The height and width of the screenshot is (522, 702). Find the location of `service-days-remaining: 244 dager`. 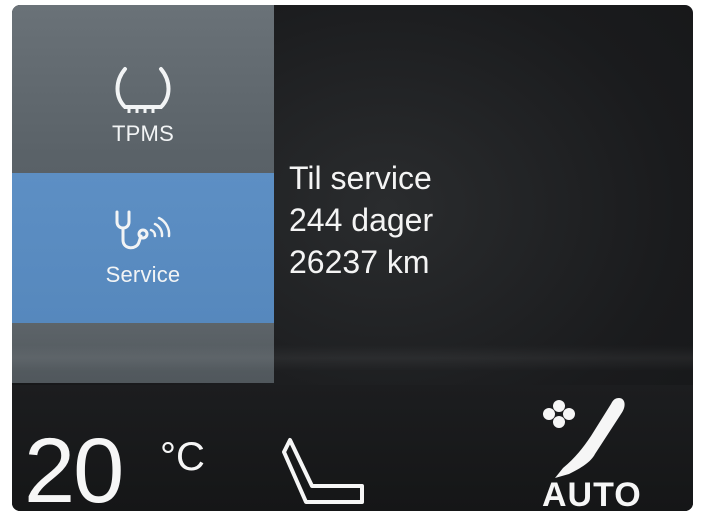

service-days-remaining: 244 dager is located at coordinates (361, 220).